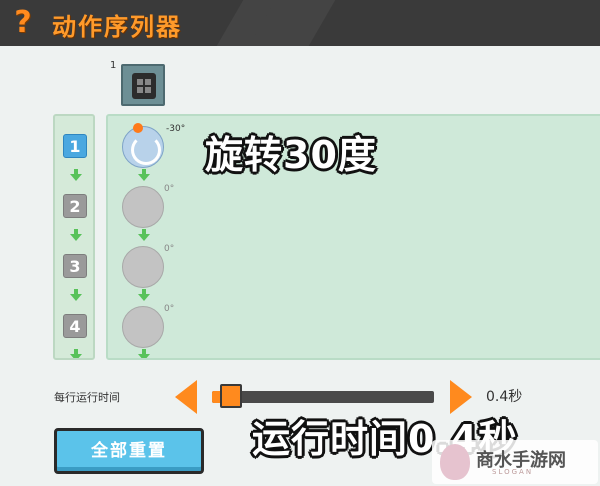 The image size is (600, 486). What do you see at coordinates (129, 451) in the screenshot?
I see `reset-all-button: 全部重置` at bounding box center [129, 451].